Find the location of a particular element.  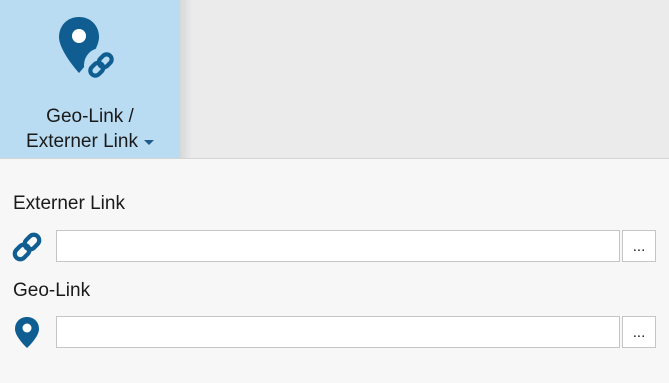

geo-link-ribbon-button: Geo-Link / Externer Link is located at coordinates (90, 79).